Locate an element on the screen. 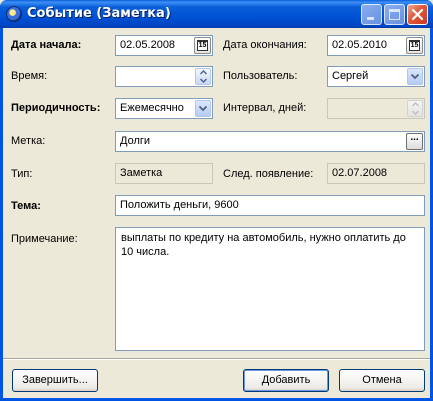  add-button: Добавить is located at coordinates (286, 380).